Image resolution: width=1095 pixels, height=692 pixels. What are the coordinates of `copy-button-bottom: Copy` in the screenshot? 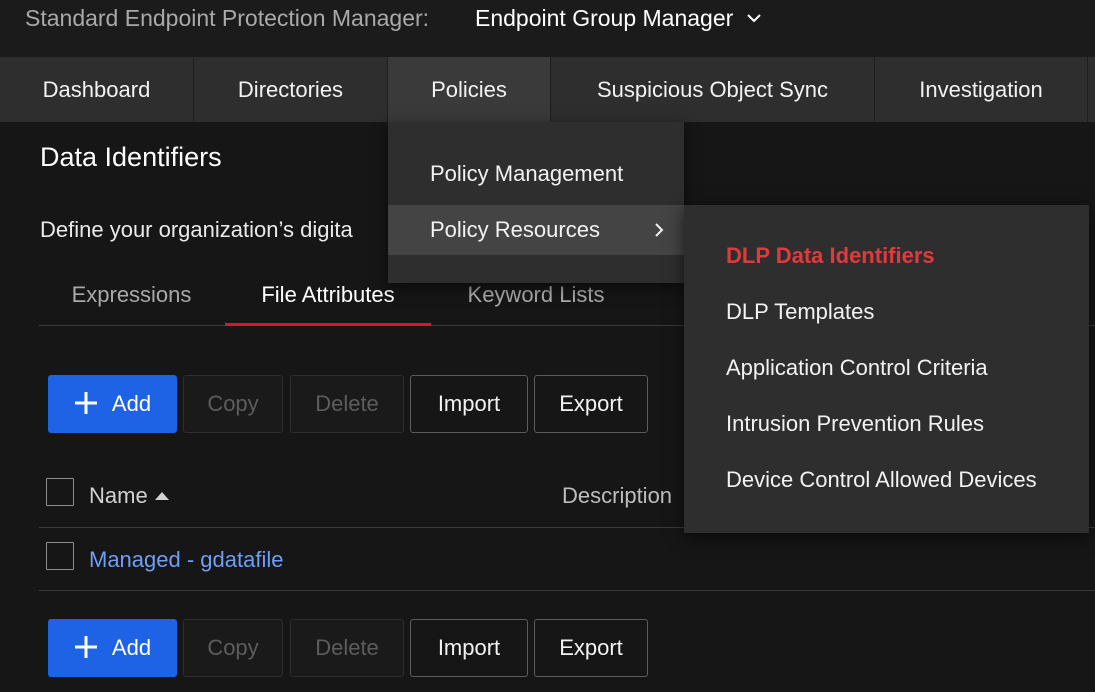 It's located at (233, 648).